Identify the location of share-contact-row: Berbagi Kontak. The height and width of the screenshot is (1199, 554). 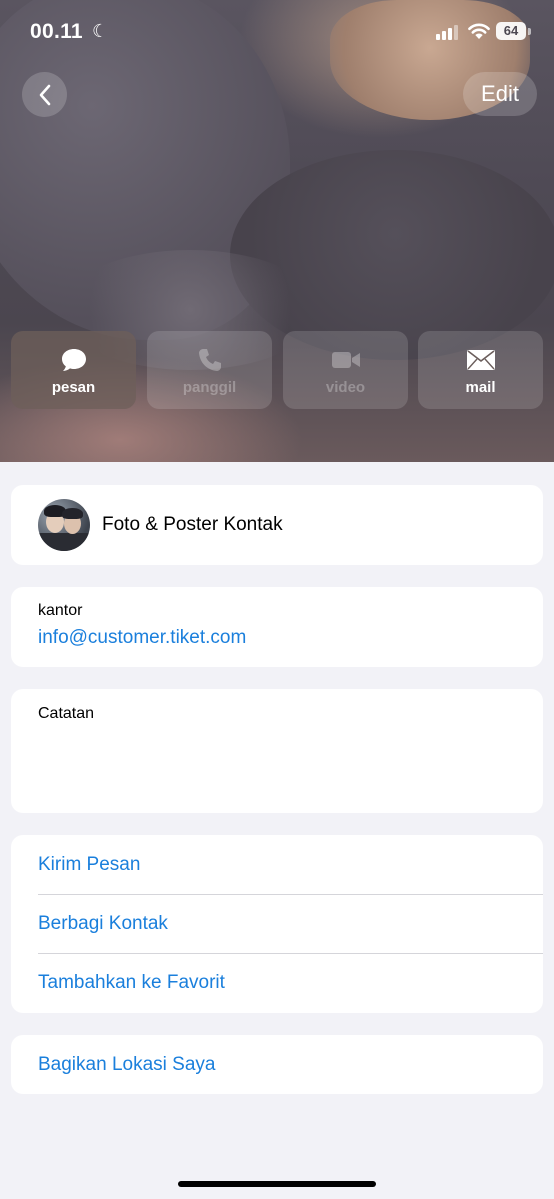
(277, 923).